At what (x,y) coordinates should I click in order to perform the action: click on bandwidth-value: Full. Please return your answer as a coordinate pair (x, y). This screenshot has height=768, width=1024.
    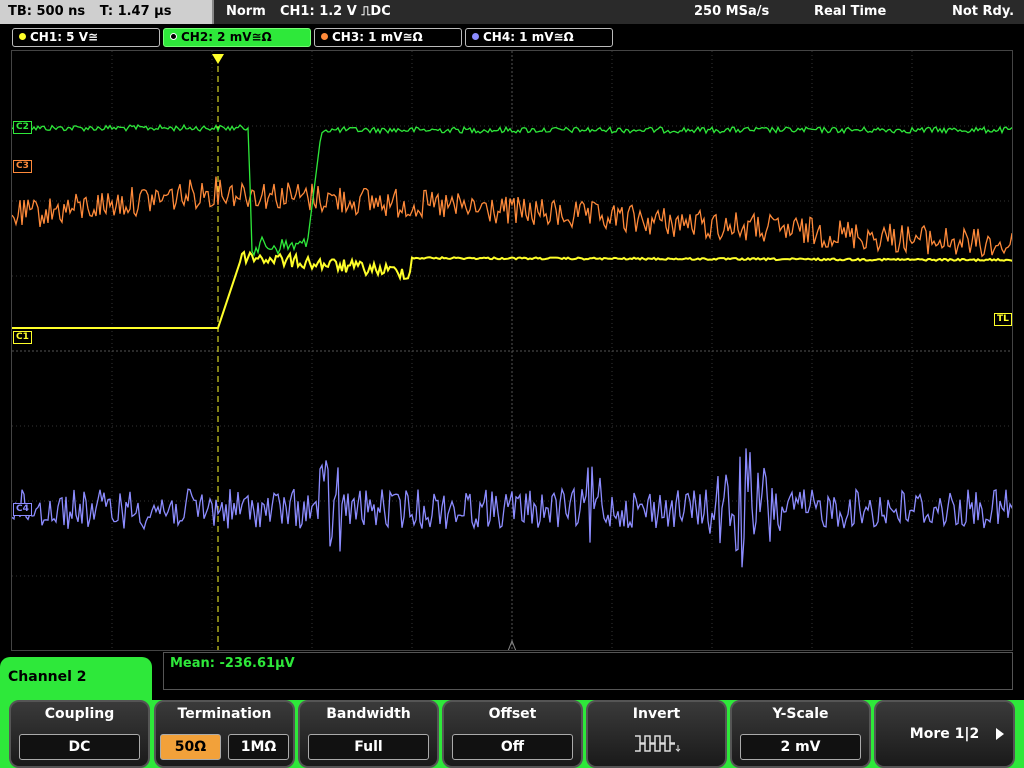
    Looking at the image, I should click on (368, 747).